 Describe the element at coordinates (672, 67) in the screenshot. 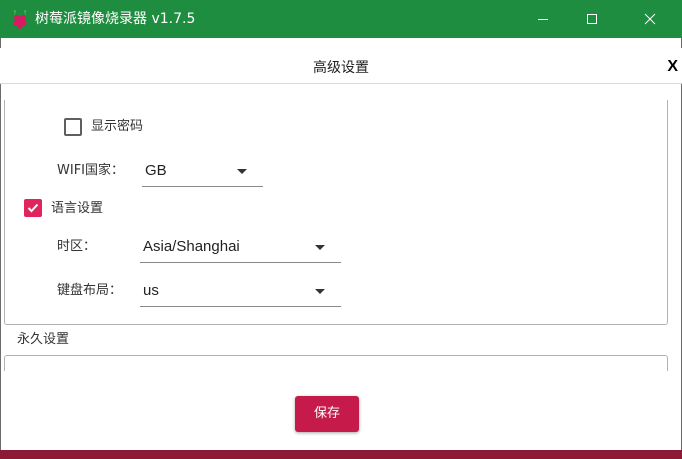

I see `dialog-close-button: X` at that location.